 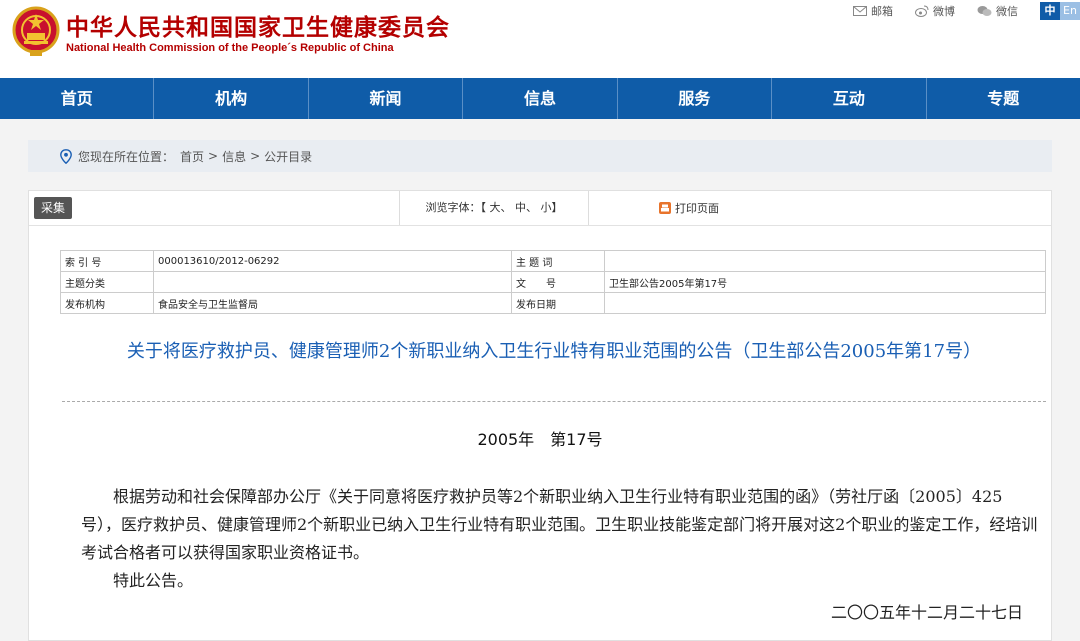 I want to click on meta-value: 卫生部公告2005年第17号, so click(x=825, y=282).